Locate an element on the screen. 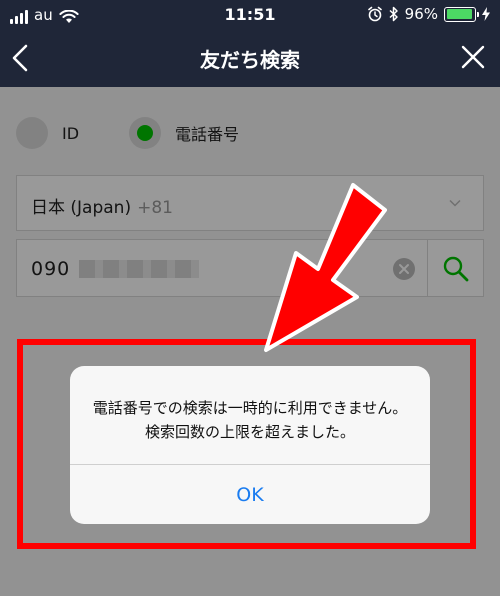  close-icon is located at coordinates (473, 57).